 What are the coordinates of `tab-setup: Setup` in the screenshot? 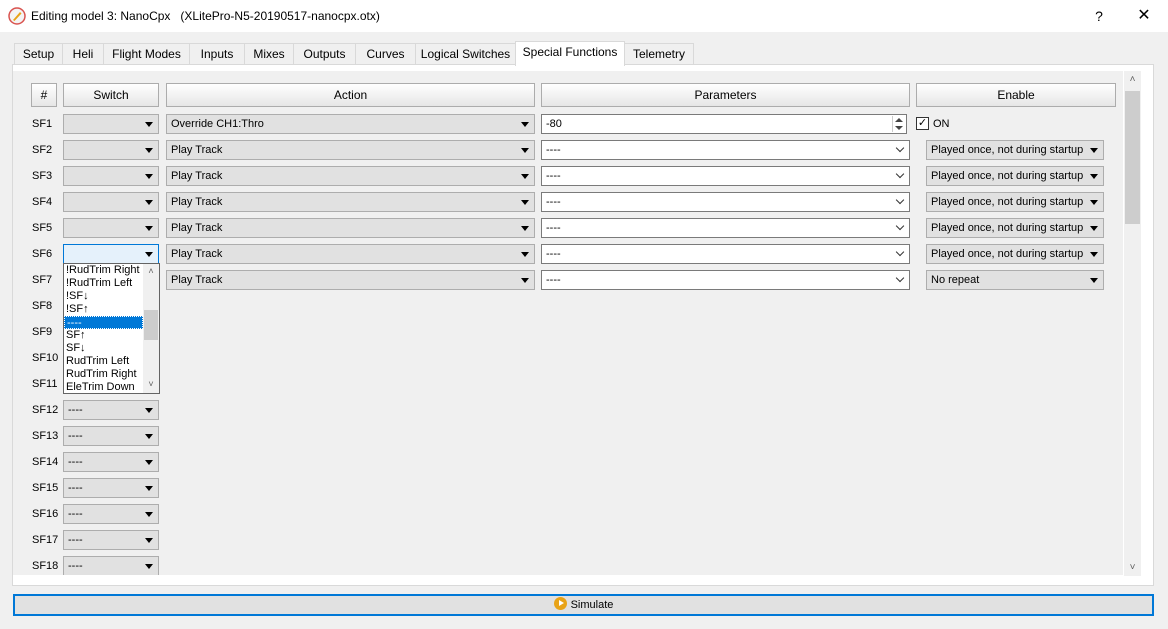 It's located at (38, 54).